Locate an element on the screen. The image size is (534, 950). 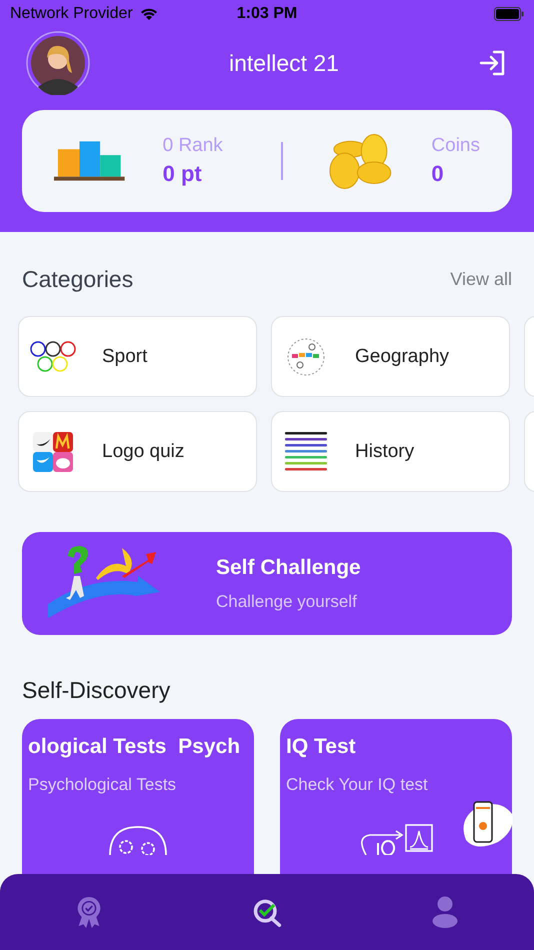
avatar is located at coordinates (58, 63).